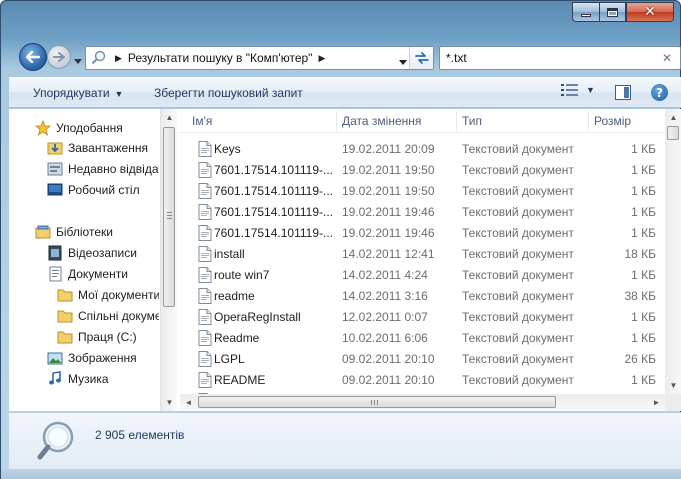 The height and width of the screenshot is (479, 681). Describe the element at coordinates (97, 337) in the screenshot. I see `nav-item-work-c: Праця (C:)` at that location.